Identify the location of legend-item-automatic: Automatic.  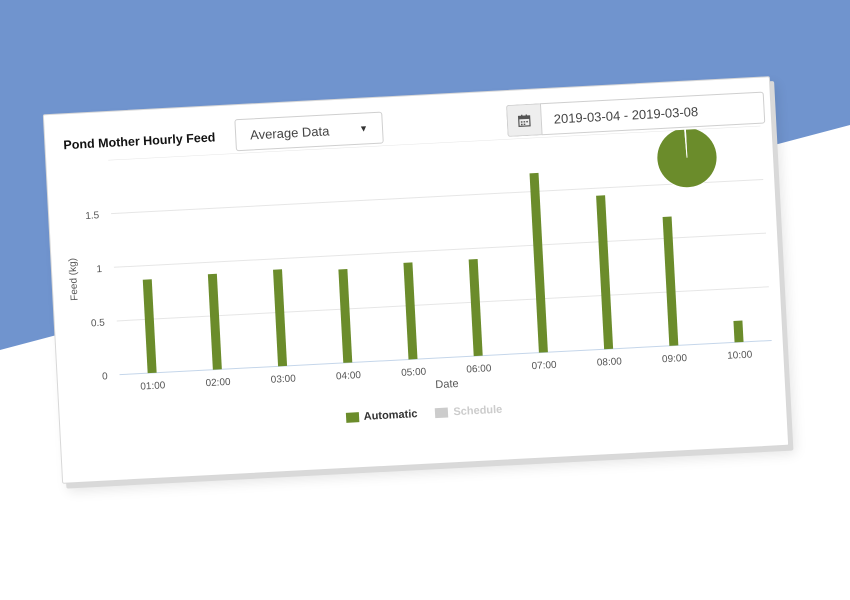
(381, 416).